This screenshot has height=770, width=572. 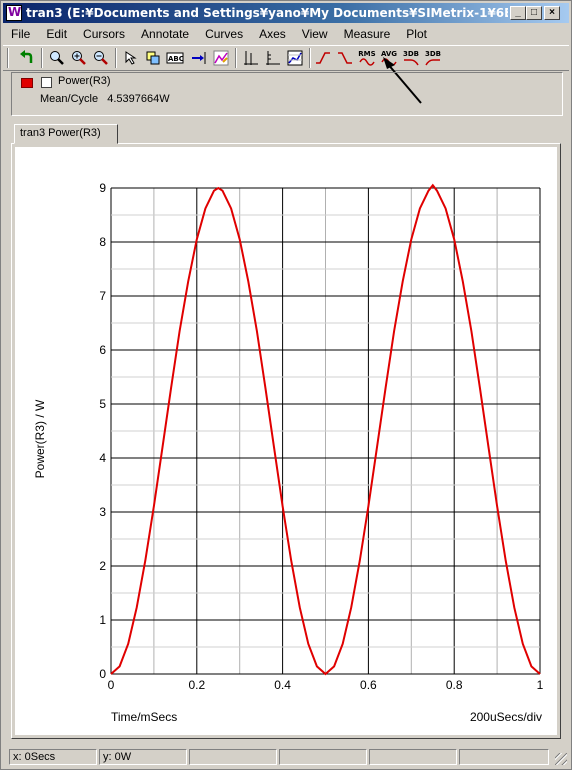 I want to click on trace-name-label: Power(R3), so click(x=84, y=81).